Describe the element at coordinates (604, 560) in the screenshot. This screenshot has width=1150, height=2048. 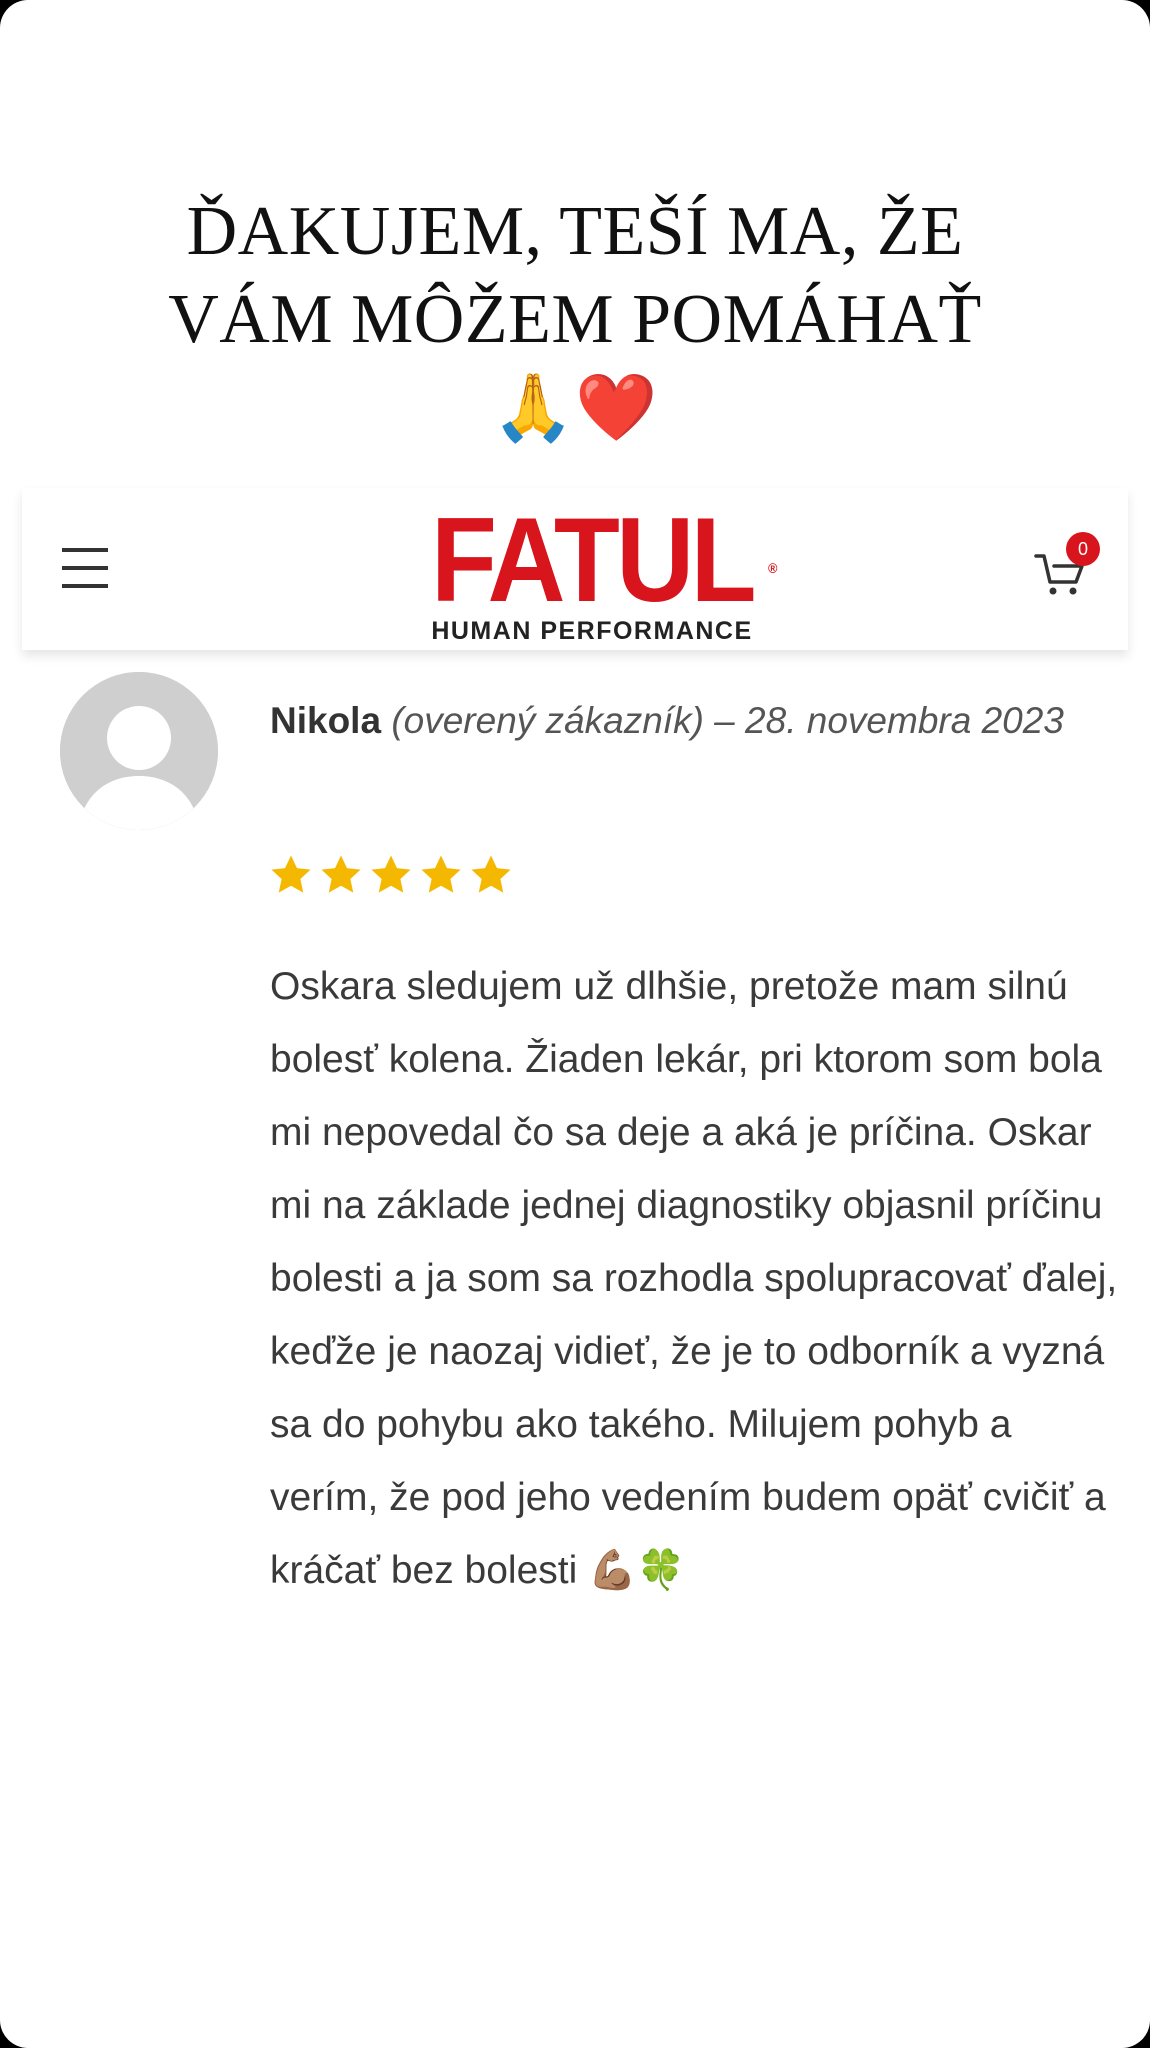
I see `logo-wordmark: FATUL ®` at that location.